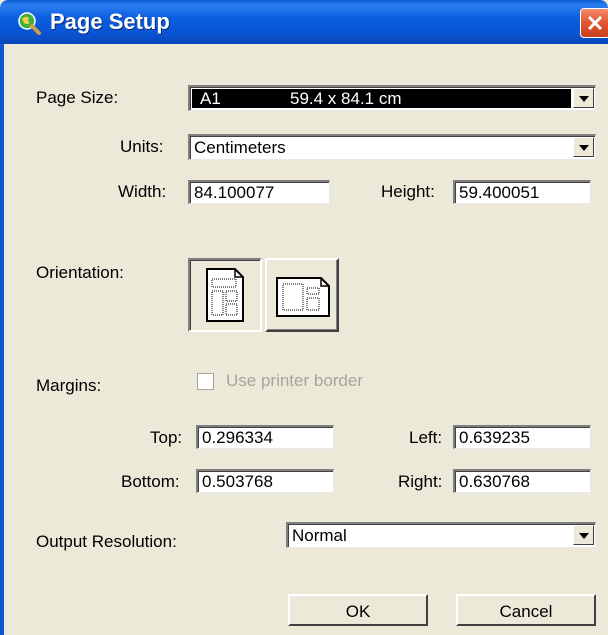 Image resolution: width=608 pixels, height=635 pixels. I want to click on output-resolution-label: Output Resolution:, so click(106, 541).